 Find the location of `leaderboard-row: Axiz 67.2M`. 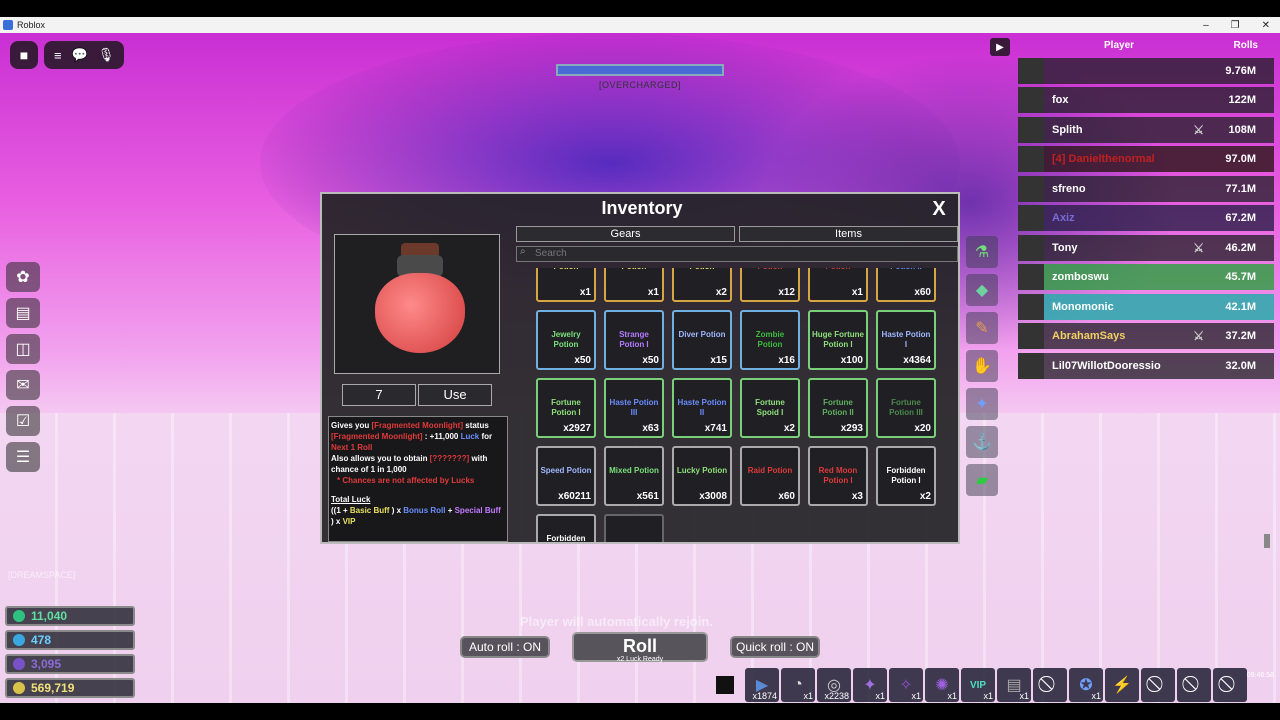

leaderboard-row: Axiz 67.2M is located at coordinates (1146, 218).